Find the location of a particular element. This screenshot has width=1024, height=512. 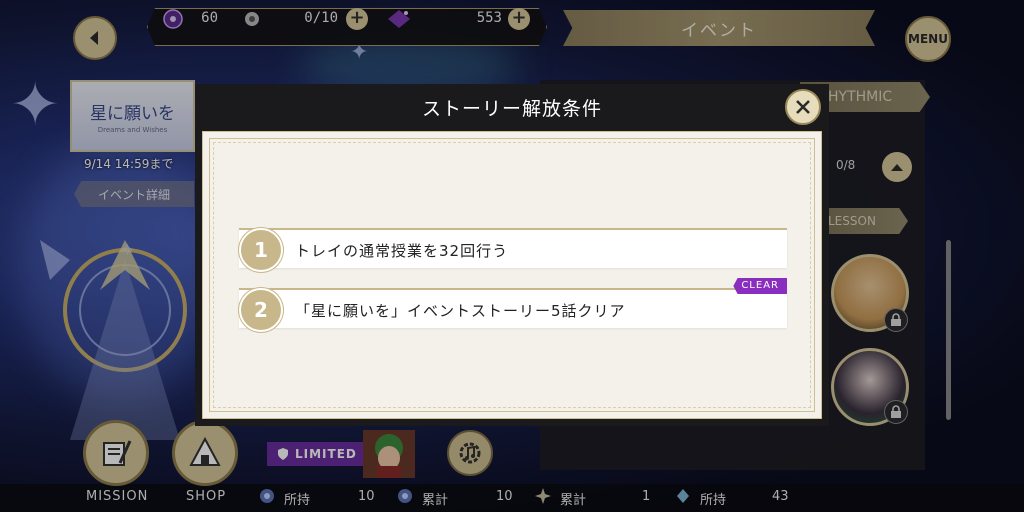

close-icon is located at coordinates (803, 107).